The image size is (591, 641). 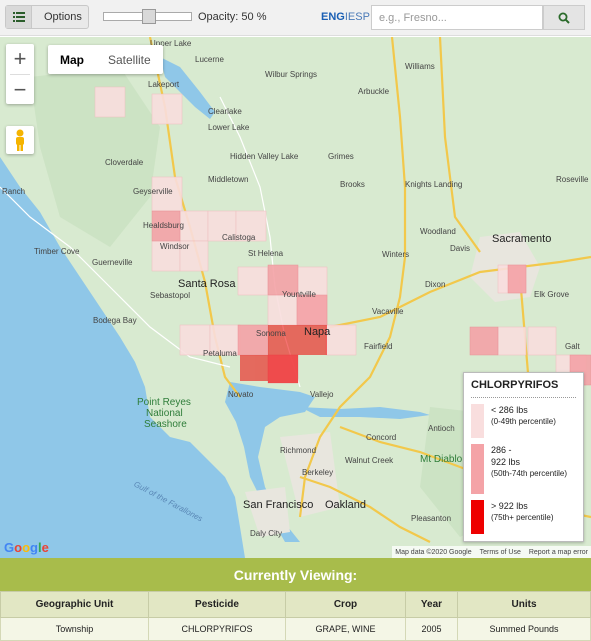 What do you see at coordinates (207, 284) in the screenshot?
I see `map-label: Santa Rosa` at bounding box center [207, 284].